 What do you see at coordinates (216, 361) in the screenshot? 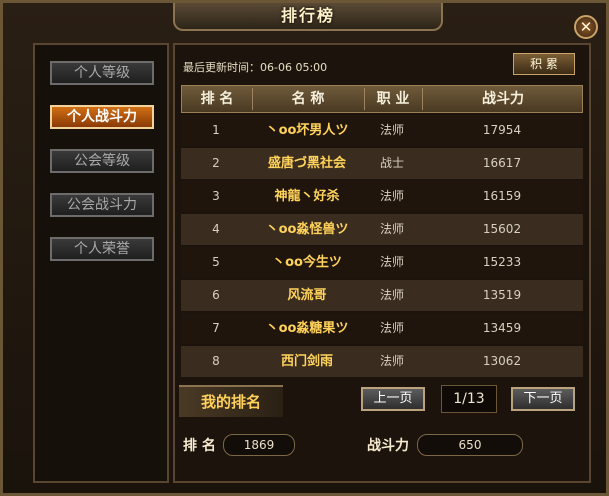
I see `row-rank: 8` at bounding box center [216, 361].